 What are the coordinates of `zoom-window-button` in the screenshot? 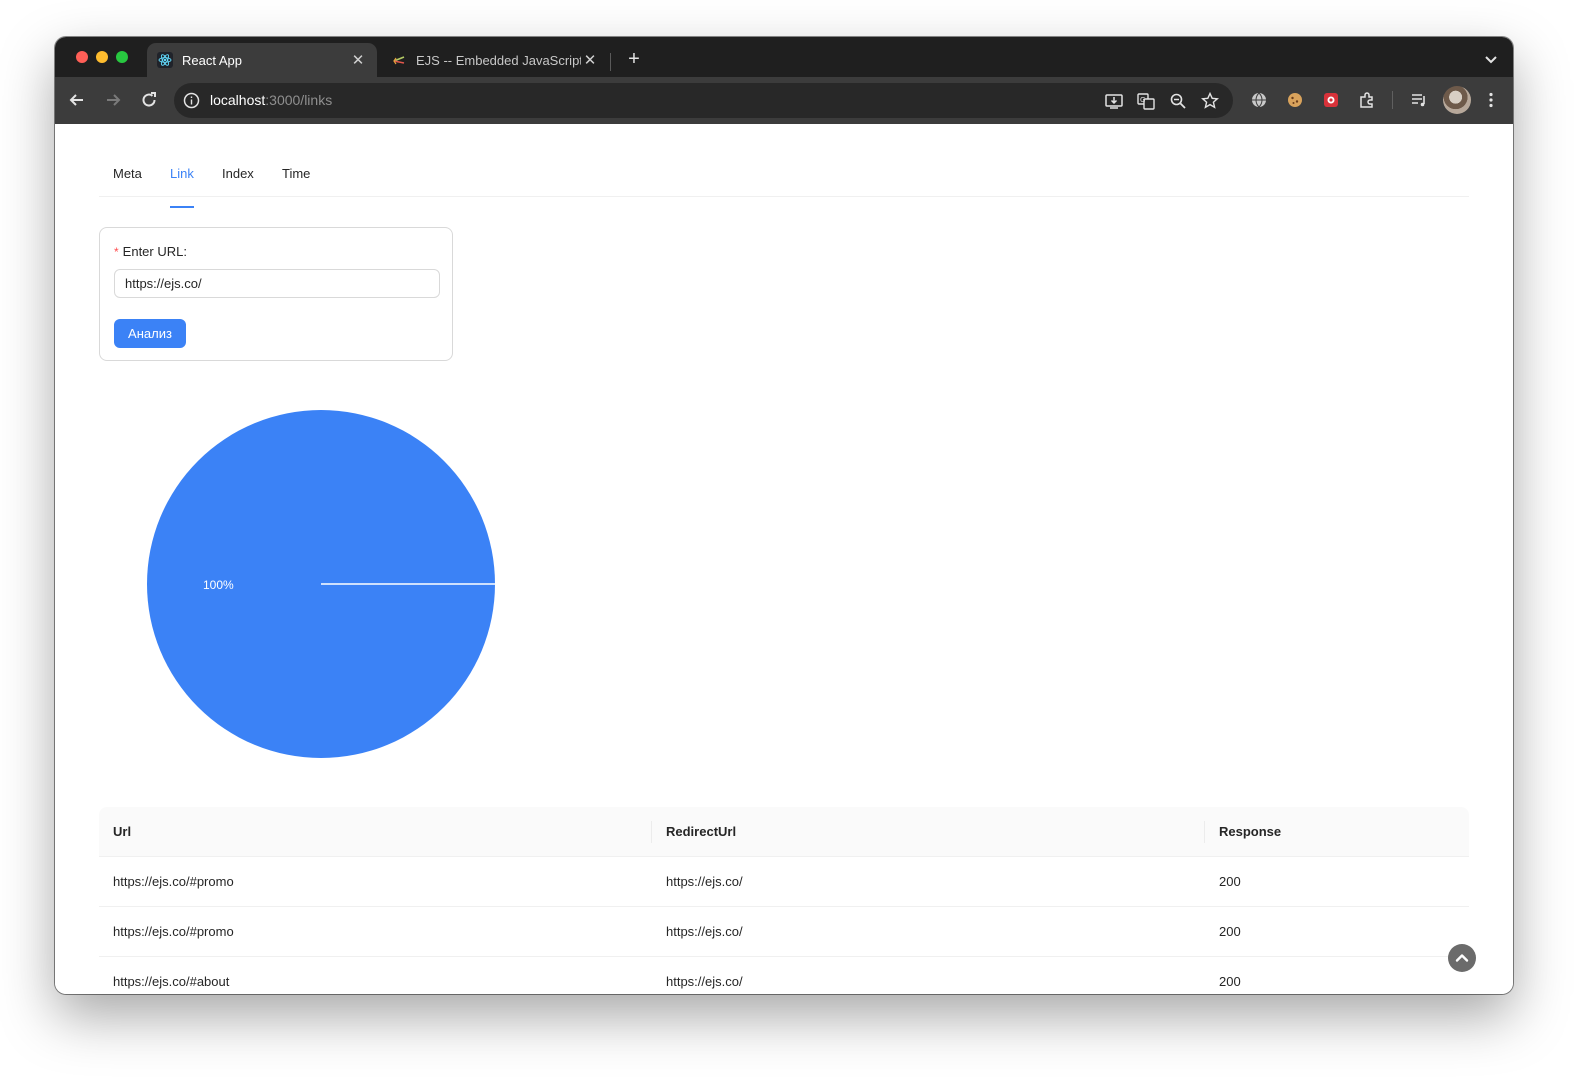 It's located at (122, 57).